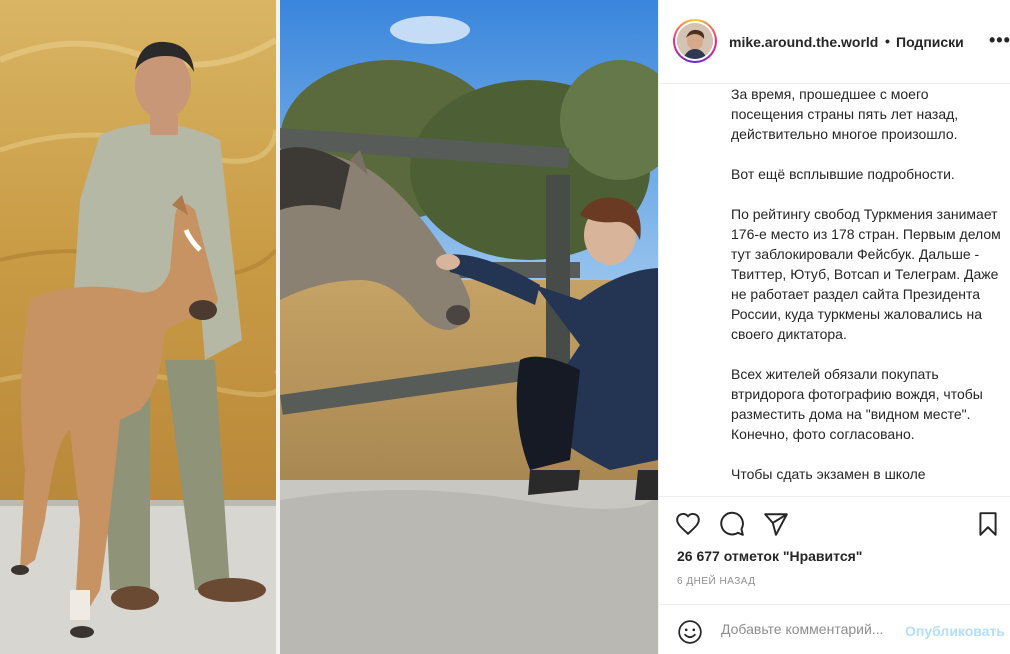 This screenshot has width=1010, height=654. I want to click on avatar, so click(695, 41).